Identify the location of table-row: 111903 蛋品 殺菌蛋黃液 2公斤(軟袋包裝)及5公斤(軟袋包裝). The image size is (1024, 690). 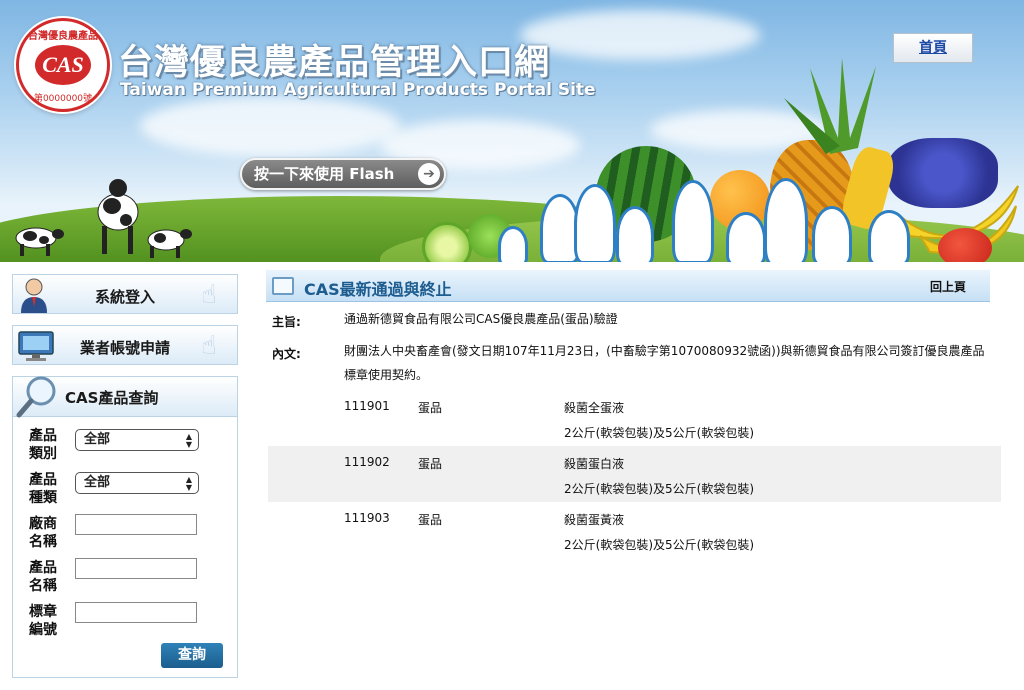
(634, 530).